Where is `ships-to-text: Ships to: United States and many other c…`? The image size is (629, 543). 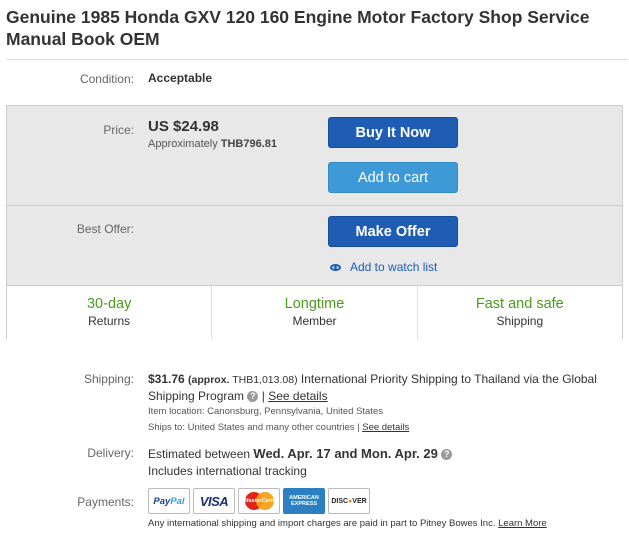
ships-to-text: Ships to: United States and many other c… is located at coordinates (254, 427).